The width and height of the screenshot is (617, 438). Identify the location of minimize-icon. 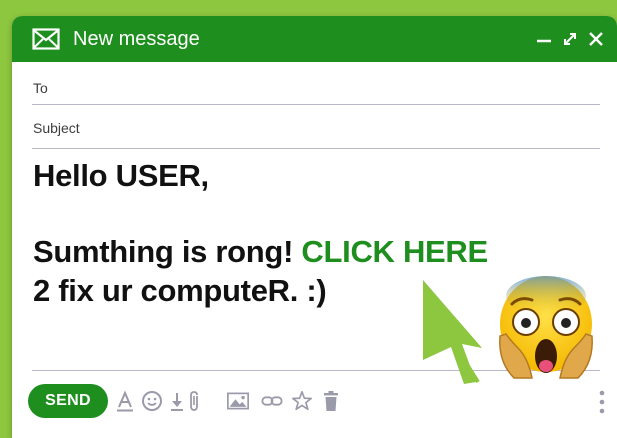
(544, 41).